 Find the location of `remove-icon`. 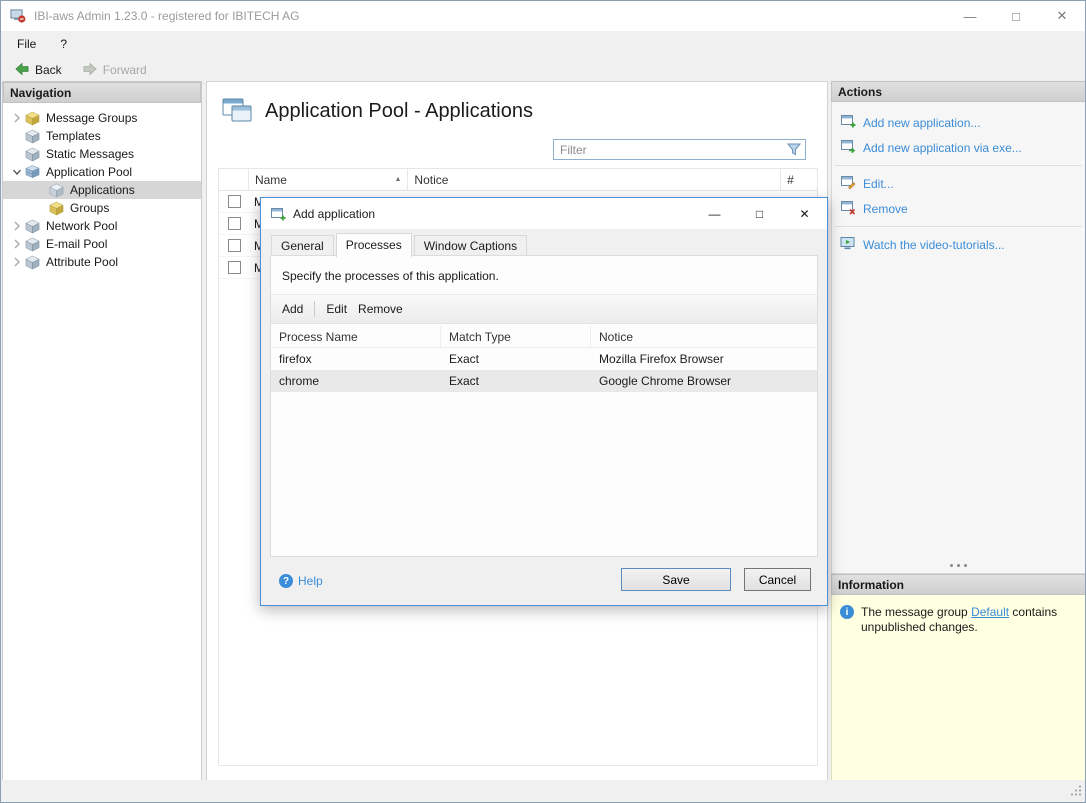

remove-icon is located at coordinates (848, 208).